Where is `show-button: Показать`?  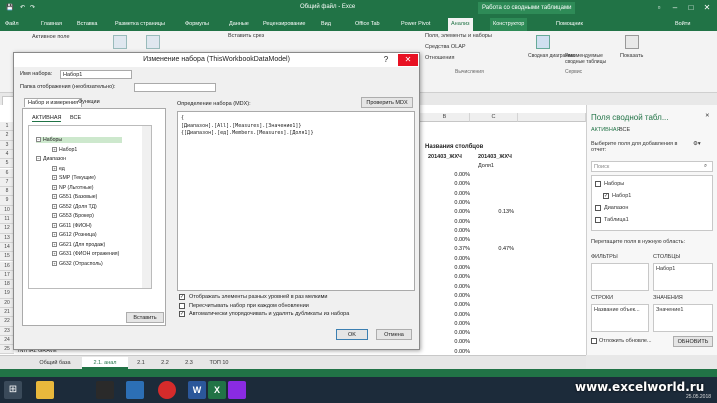 show-button: Показать is located at coordinates (631, 56).